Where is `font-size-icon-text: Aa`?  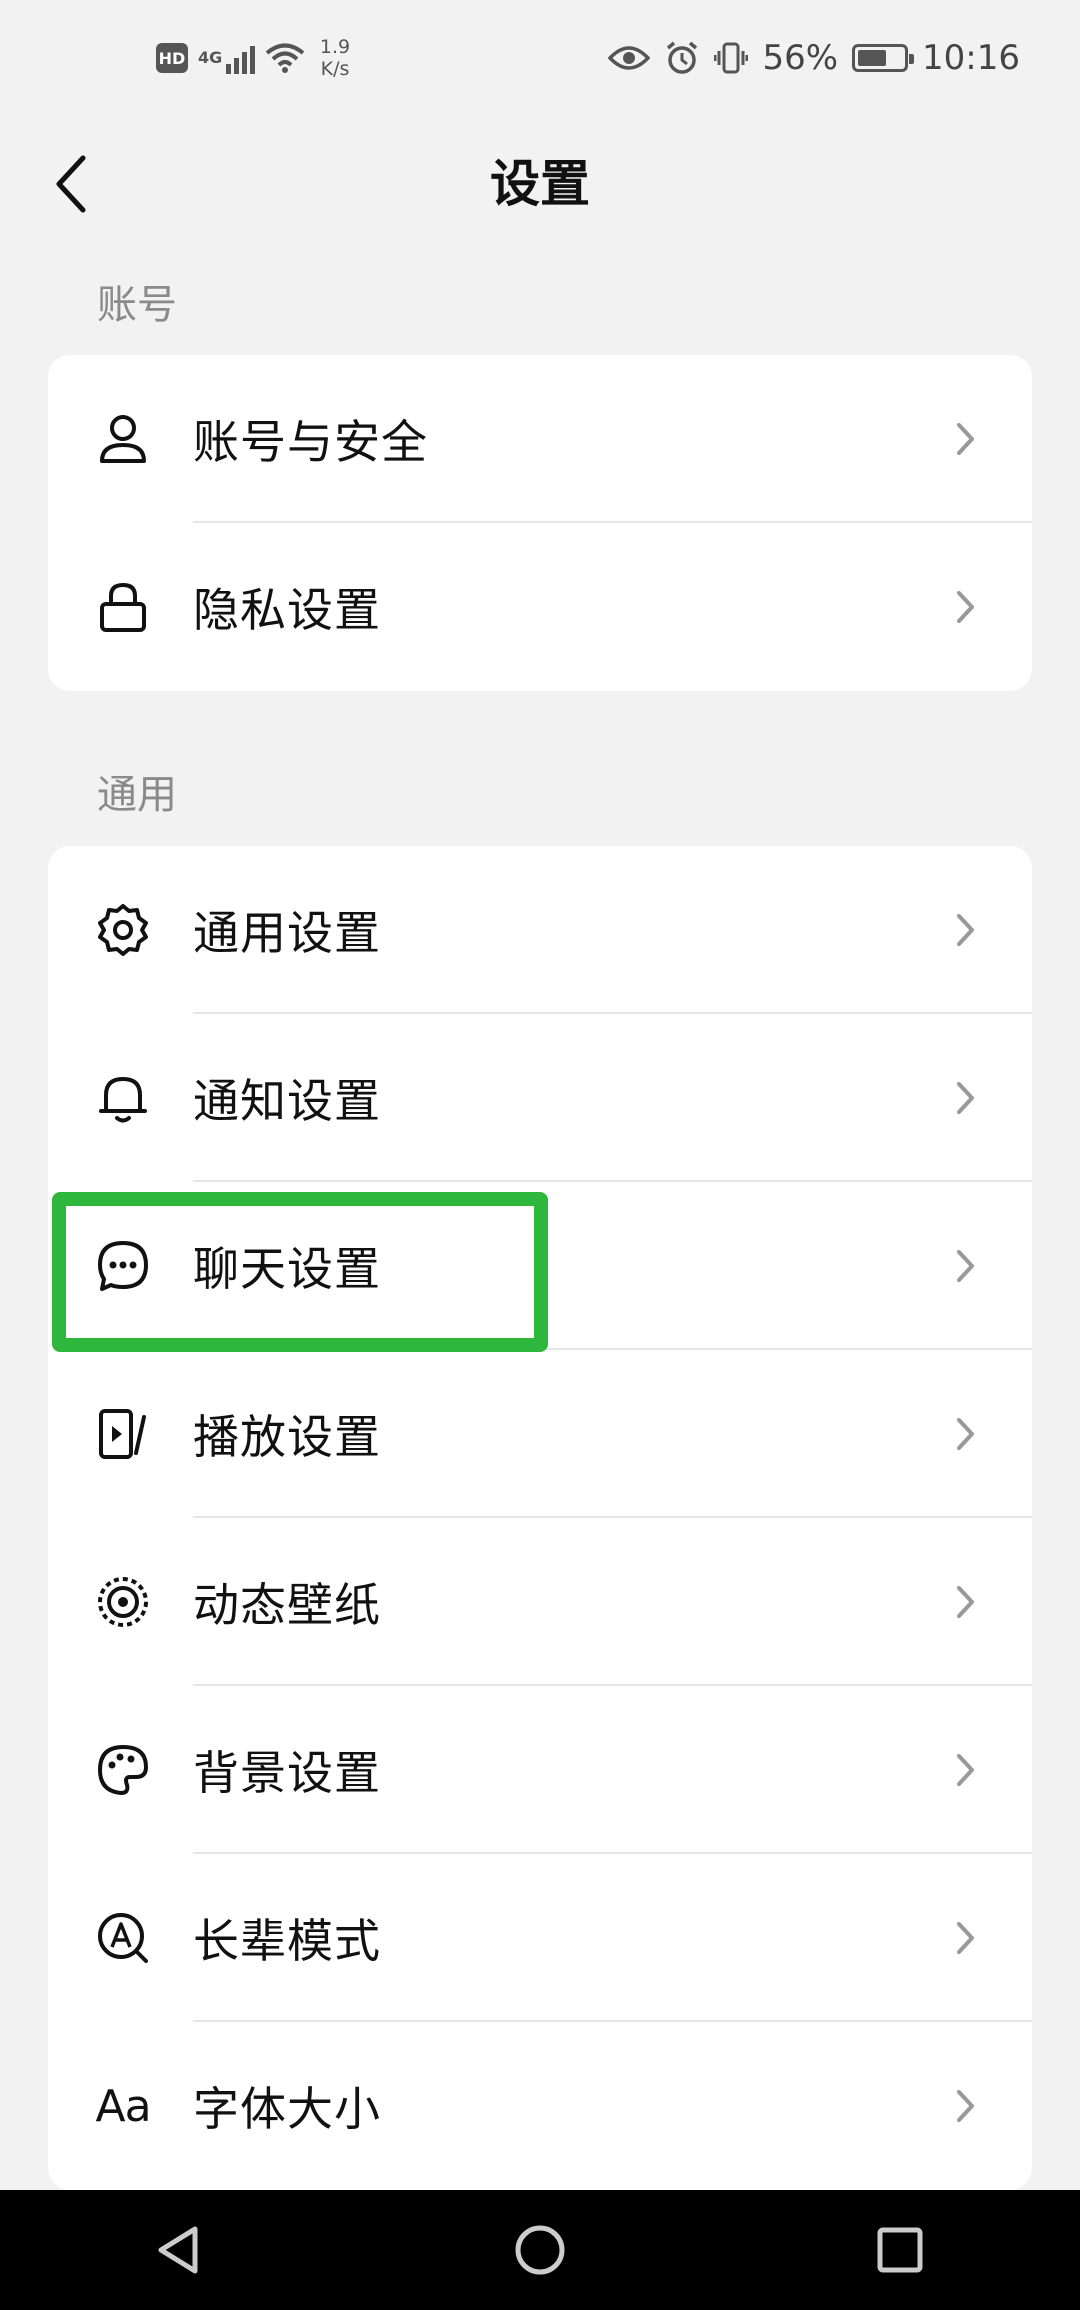
font-size-icon-text: Aa is located at coordinates (123, 2106).